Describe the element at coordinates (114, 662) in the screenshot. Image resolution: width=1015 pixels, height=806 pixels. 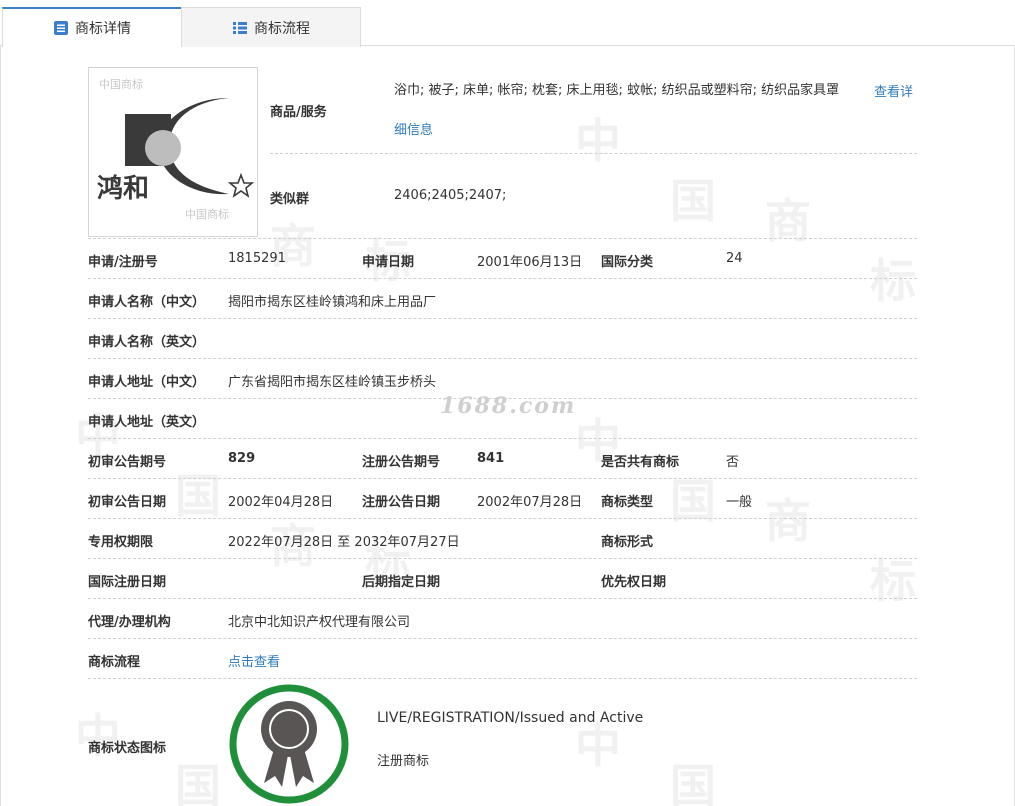
I see `flow-label: 商标流程` at that location.